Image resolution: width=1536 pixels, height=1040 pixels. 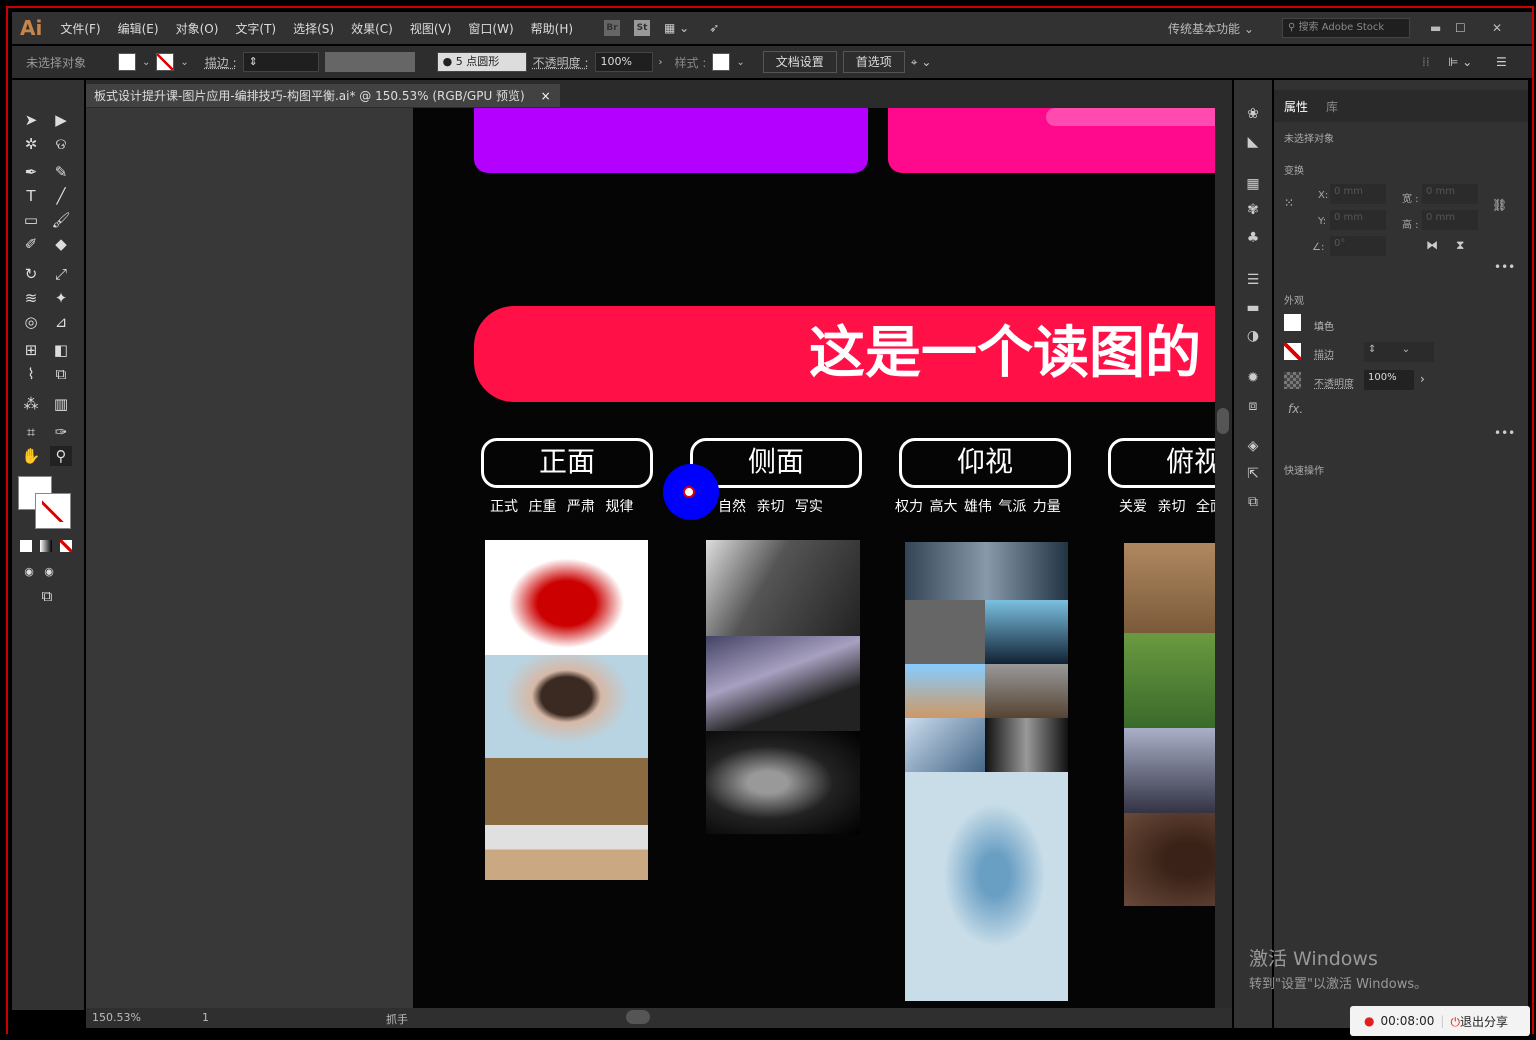 What do you see at coordinates (280, 62) in the screenshot?
I see `stroke-weight-field: ⇕` at bounding box center [280, 62].